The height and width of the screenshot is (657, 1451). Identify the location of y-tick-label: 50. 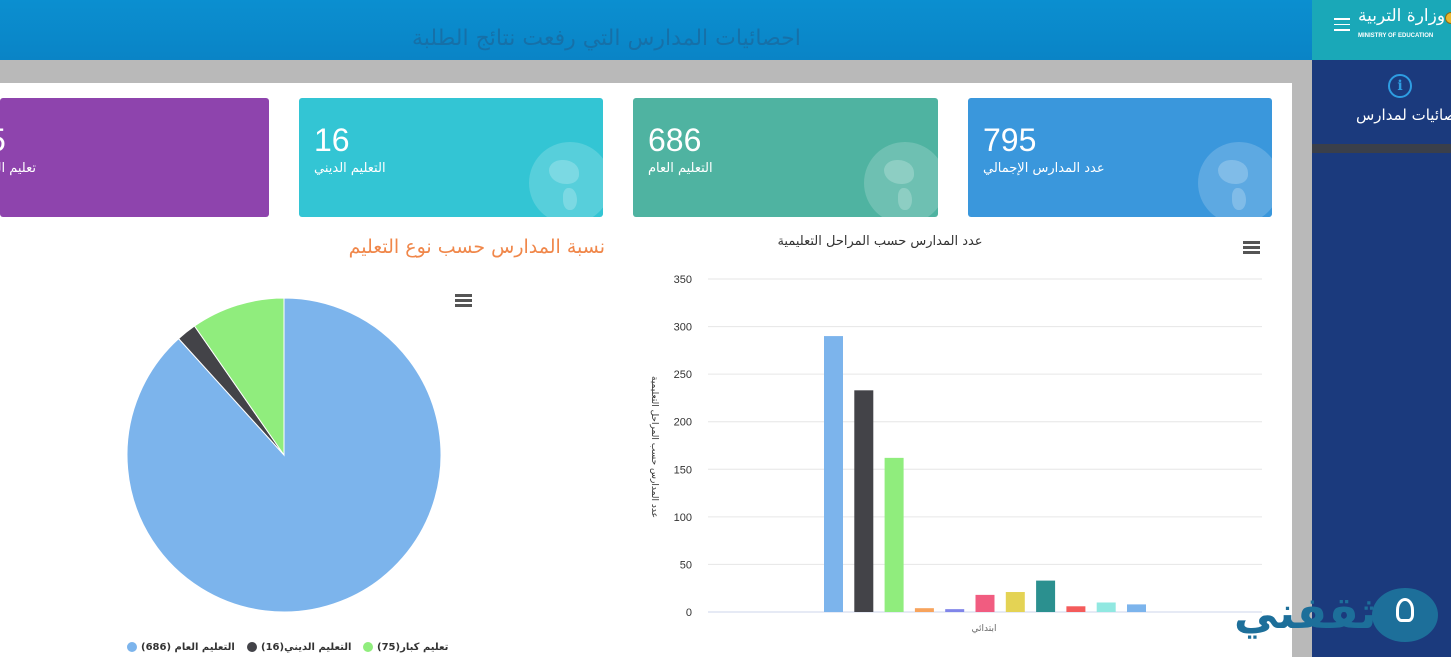
(686, 565).